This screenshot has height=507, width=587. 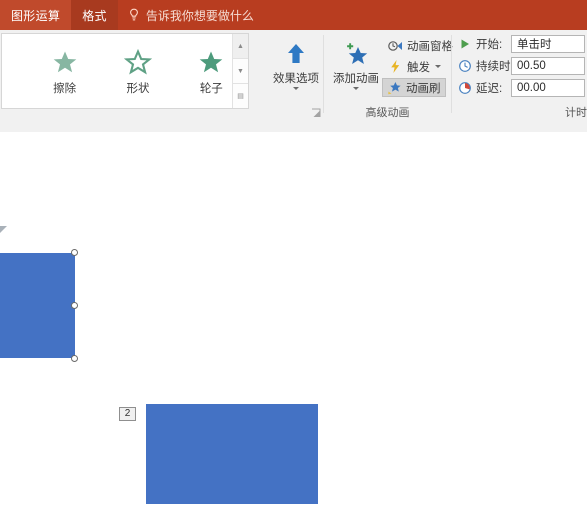 I want to click on gallery-more-glyph: ▤, so click(x=240, y=96).